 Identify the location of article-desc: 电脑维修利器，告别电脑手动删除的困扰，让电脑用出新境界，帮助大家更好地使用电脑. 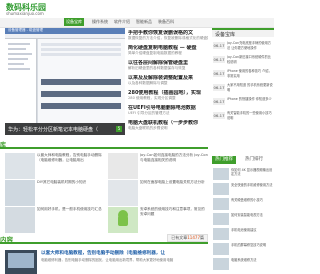
(107, 260).